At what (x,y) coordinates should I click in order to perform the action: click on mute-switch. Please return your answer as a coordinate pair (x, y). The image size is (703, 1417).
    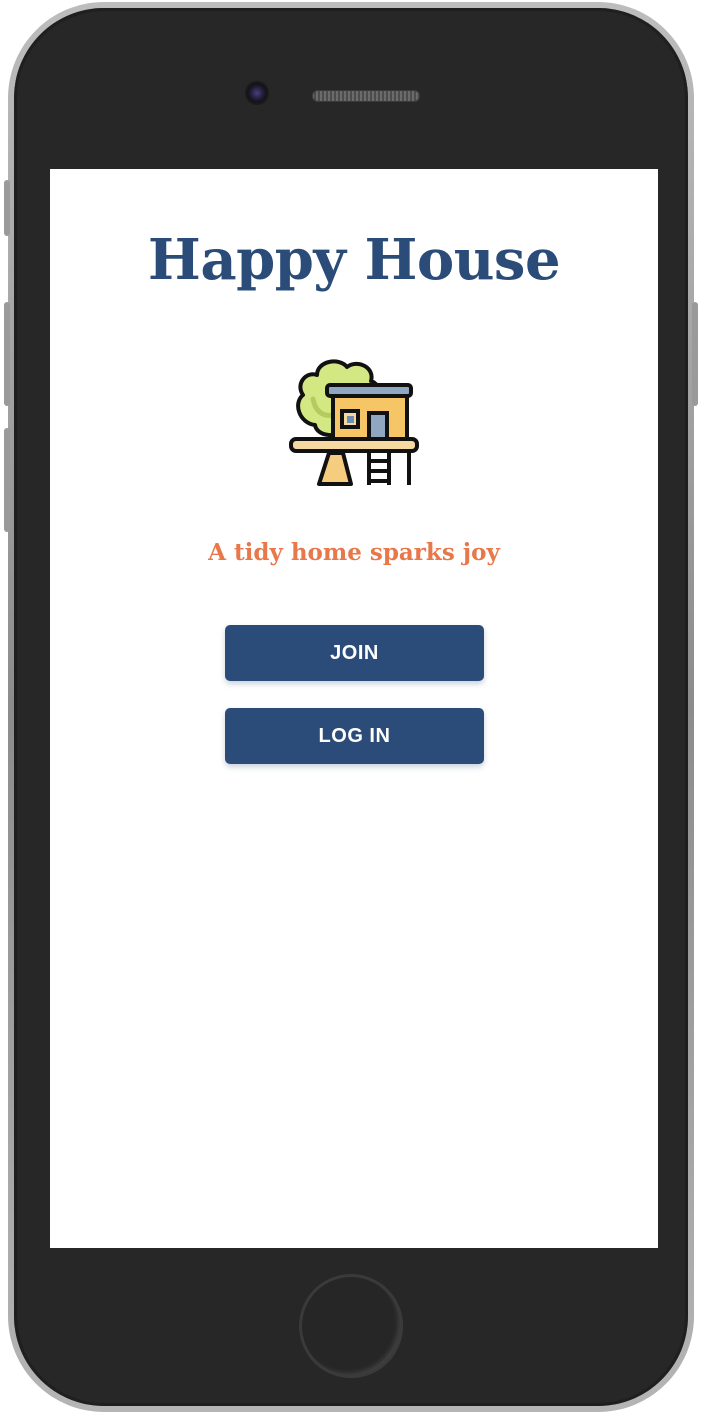
    Looking at the image, I should click on (7, 208).